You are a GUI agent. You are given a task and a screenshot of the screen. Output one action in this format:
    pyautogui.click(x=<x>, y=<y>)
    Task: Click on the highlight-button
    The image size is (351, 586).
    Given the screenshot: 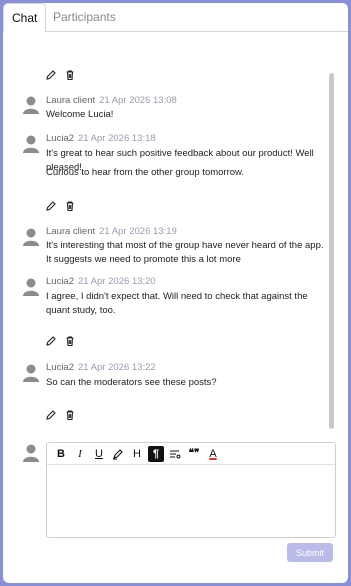 What is the action you would take?
    pyautogui.click(x=118, y=454)
    